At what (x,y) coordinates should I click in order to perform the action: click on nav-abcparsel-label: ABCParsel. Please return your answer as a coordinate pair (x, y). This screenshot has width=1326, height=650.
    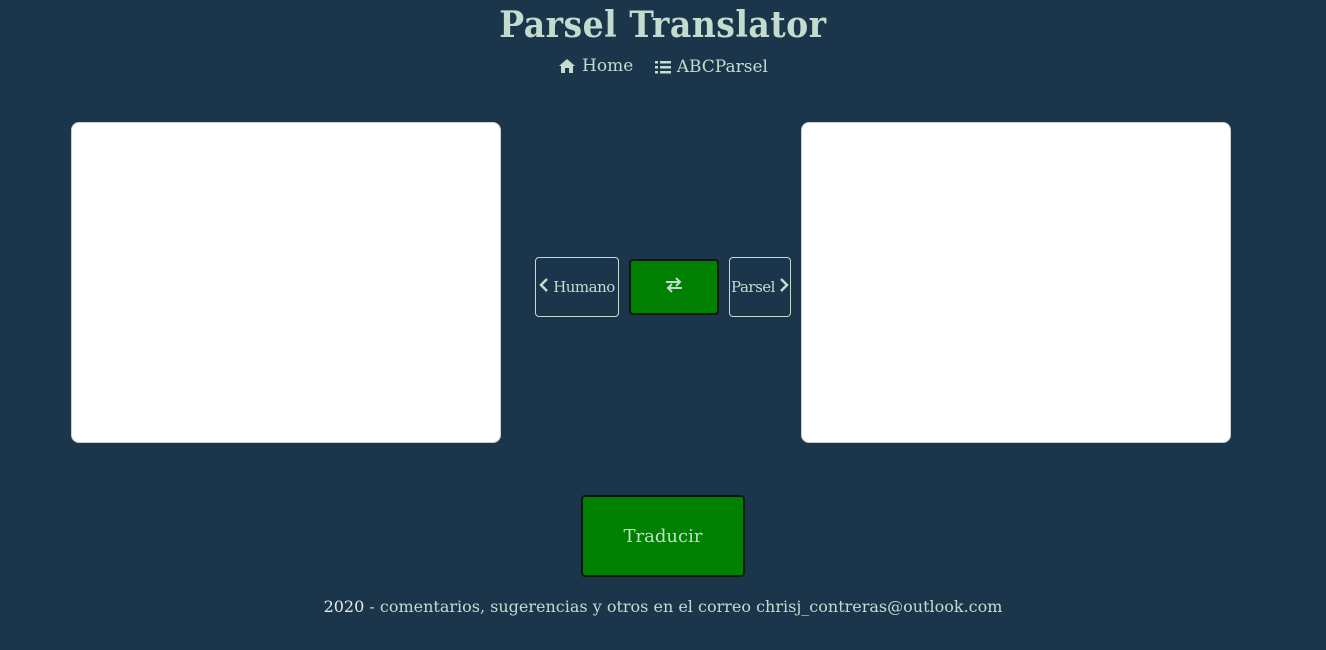
    Looking at the image, I should click on (722, 67).